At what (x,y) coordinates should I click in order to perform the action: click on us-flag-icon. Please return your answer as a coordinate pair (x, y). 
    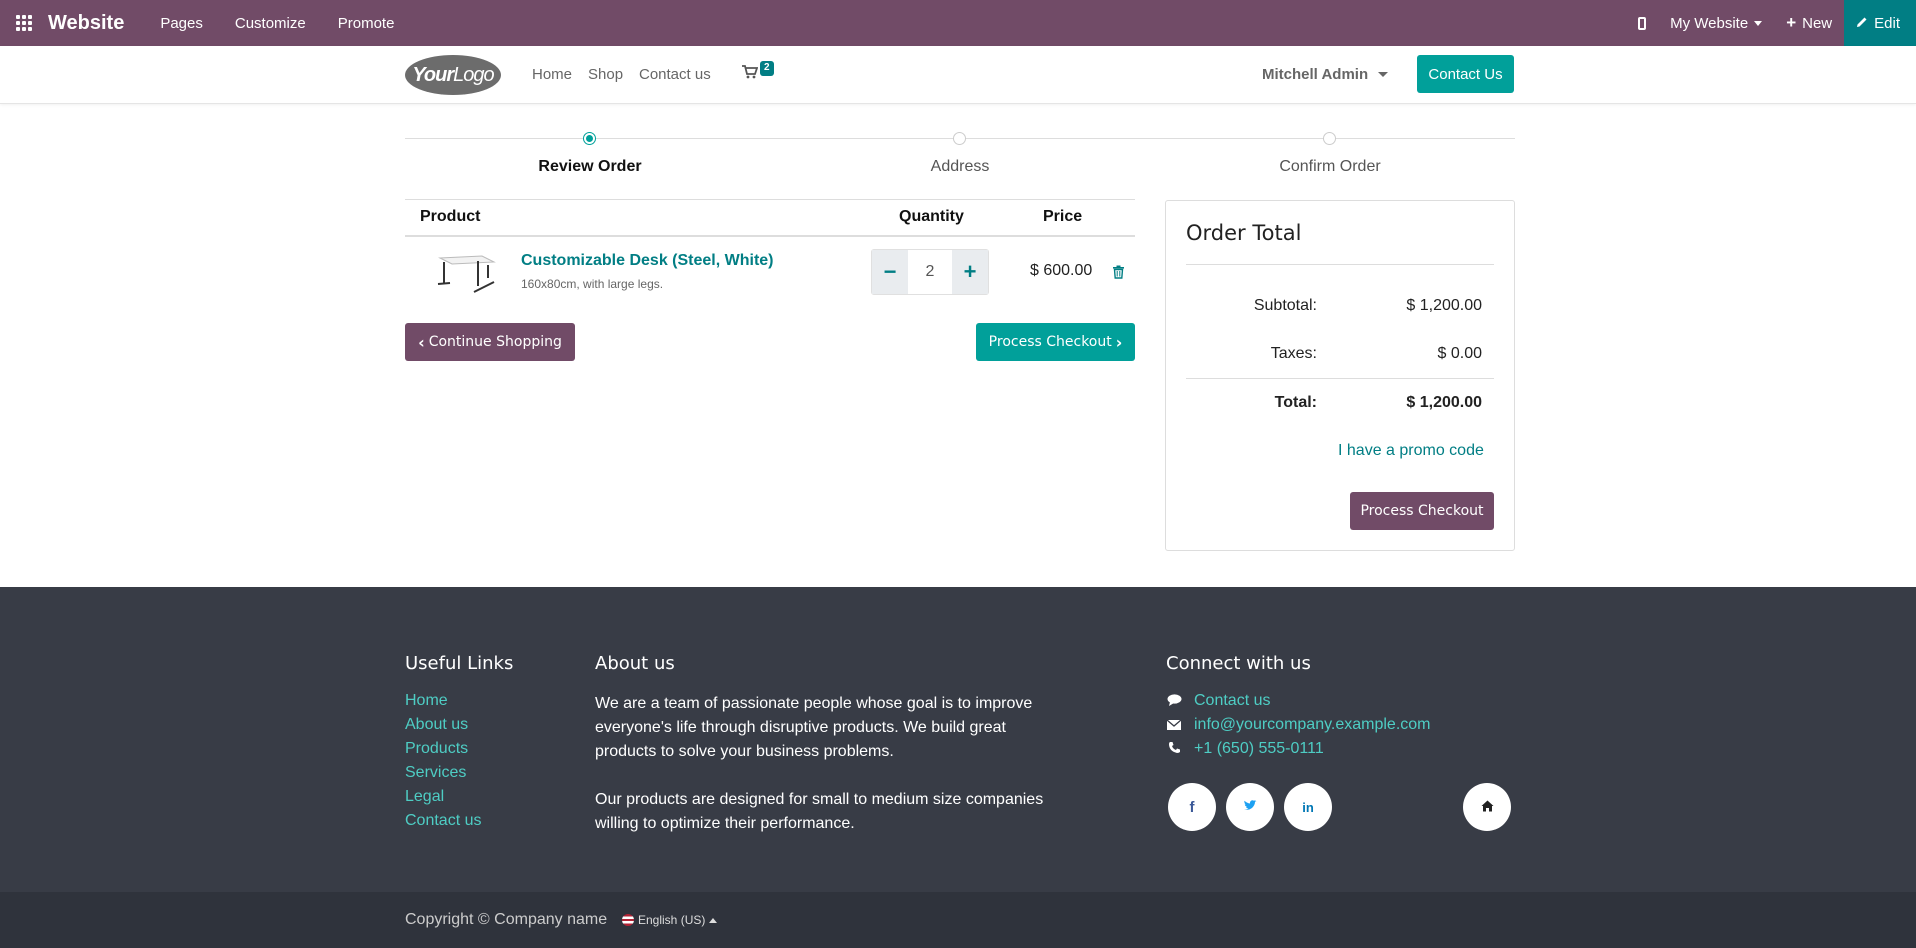
    Looking at the image, I should click on (628, 920).